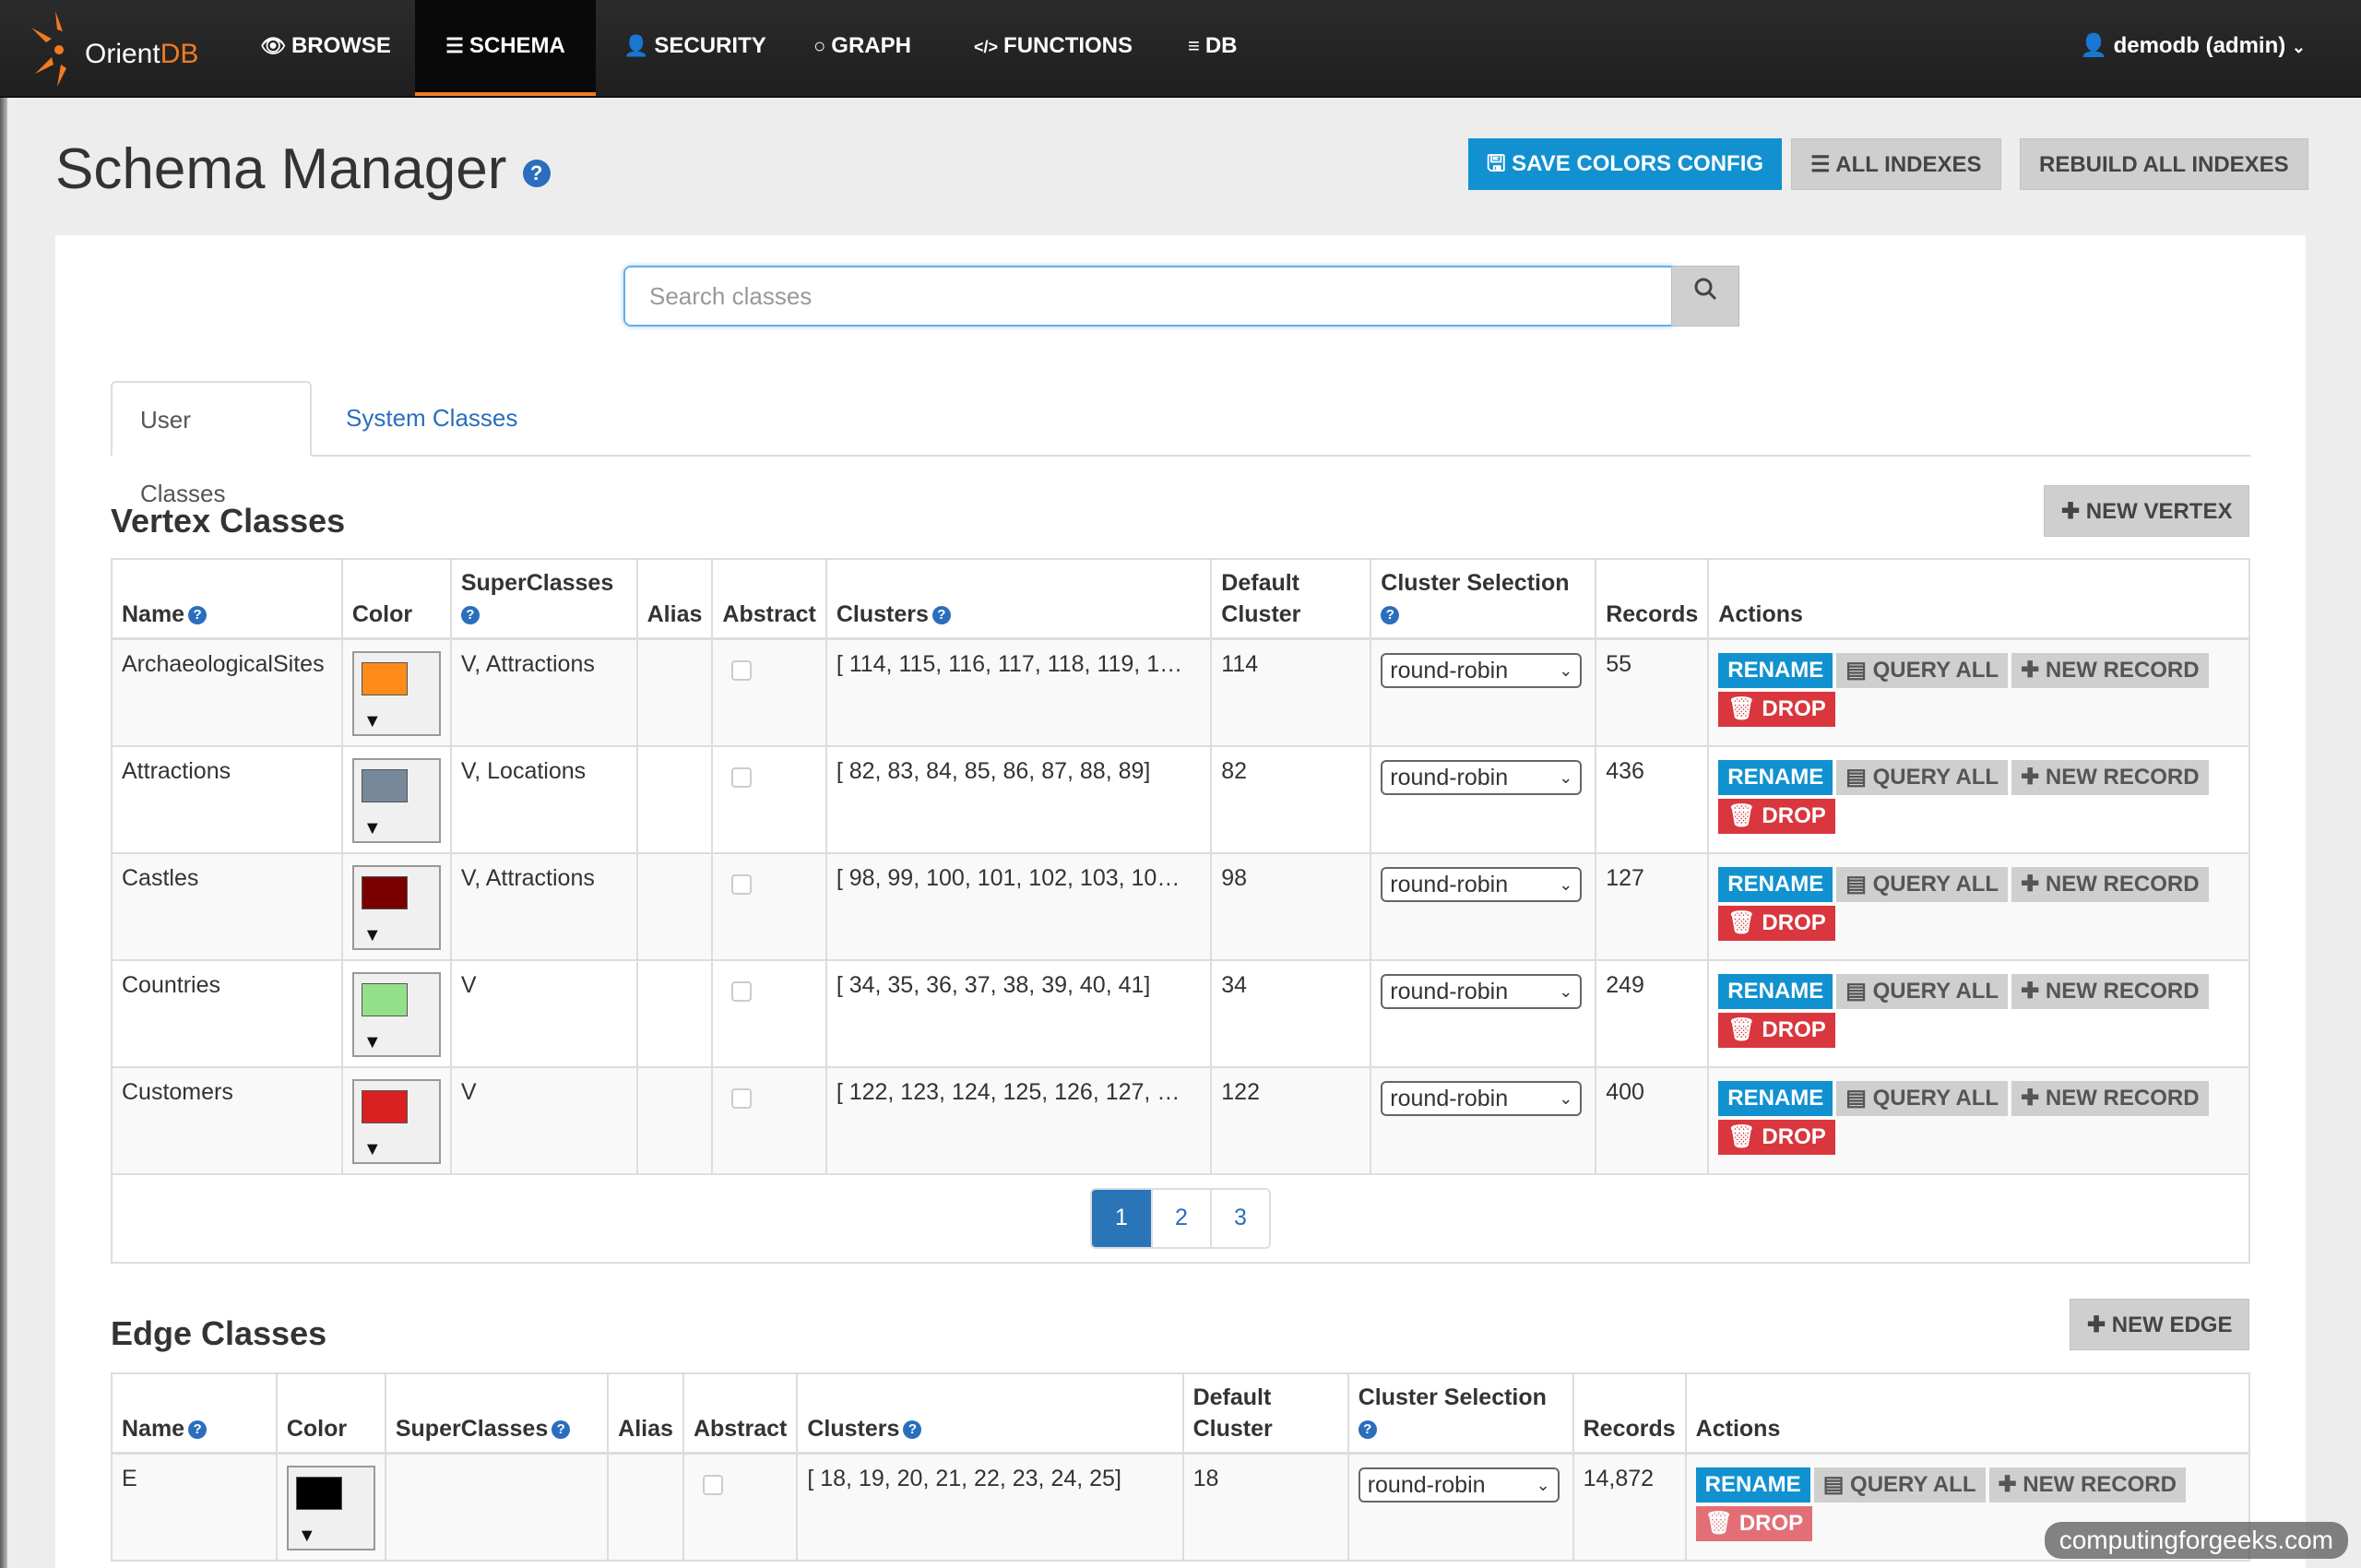 This screenshot has height=1568, width=2361. Describe the element at coordinates (227, 1120) in the screenshot. I see `class-name: Customers` at that location.